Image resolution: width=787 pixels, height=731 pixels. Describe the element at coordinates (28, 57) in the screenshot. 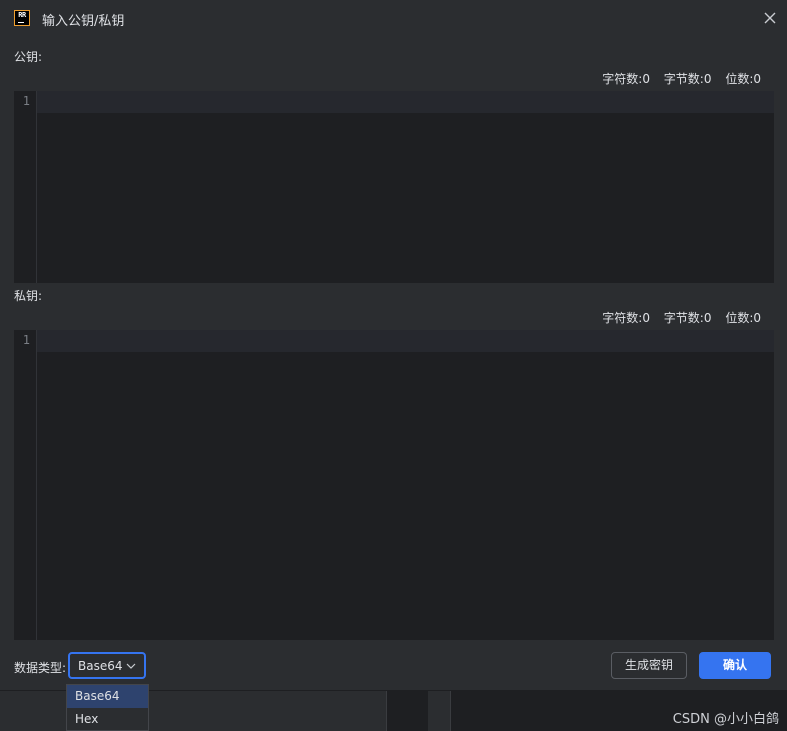

I see `public-key-label: 公钥:` at that location.